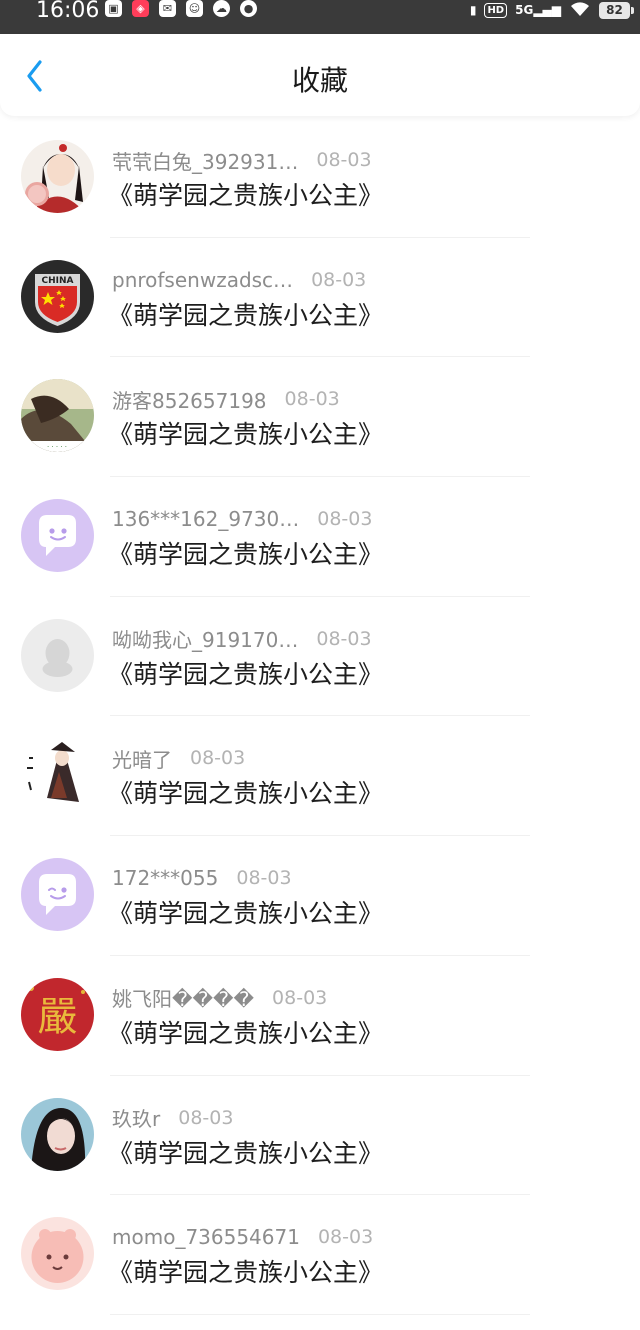 This screenshot has height=1330, width=640. What do you see at coordinates (616, 10) in the screenshot?
I see `battery-icon: 82` at bounding box center [616, 10].